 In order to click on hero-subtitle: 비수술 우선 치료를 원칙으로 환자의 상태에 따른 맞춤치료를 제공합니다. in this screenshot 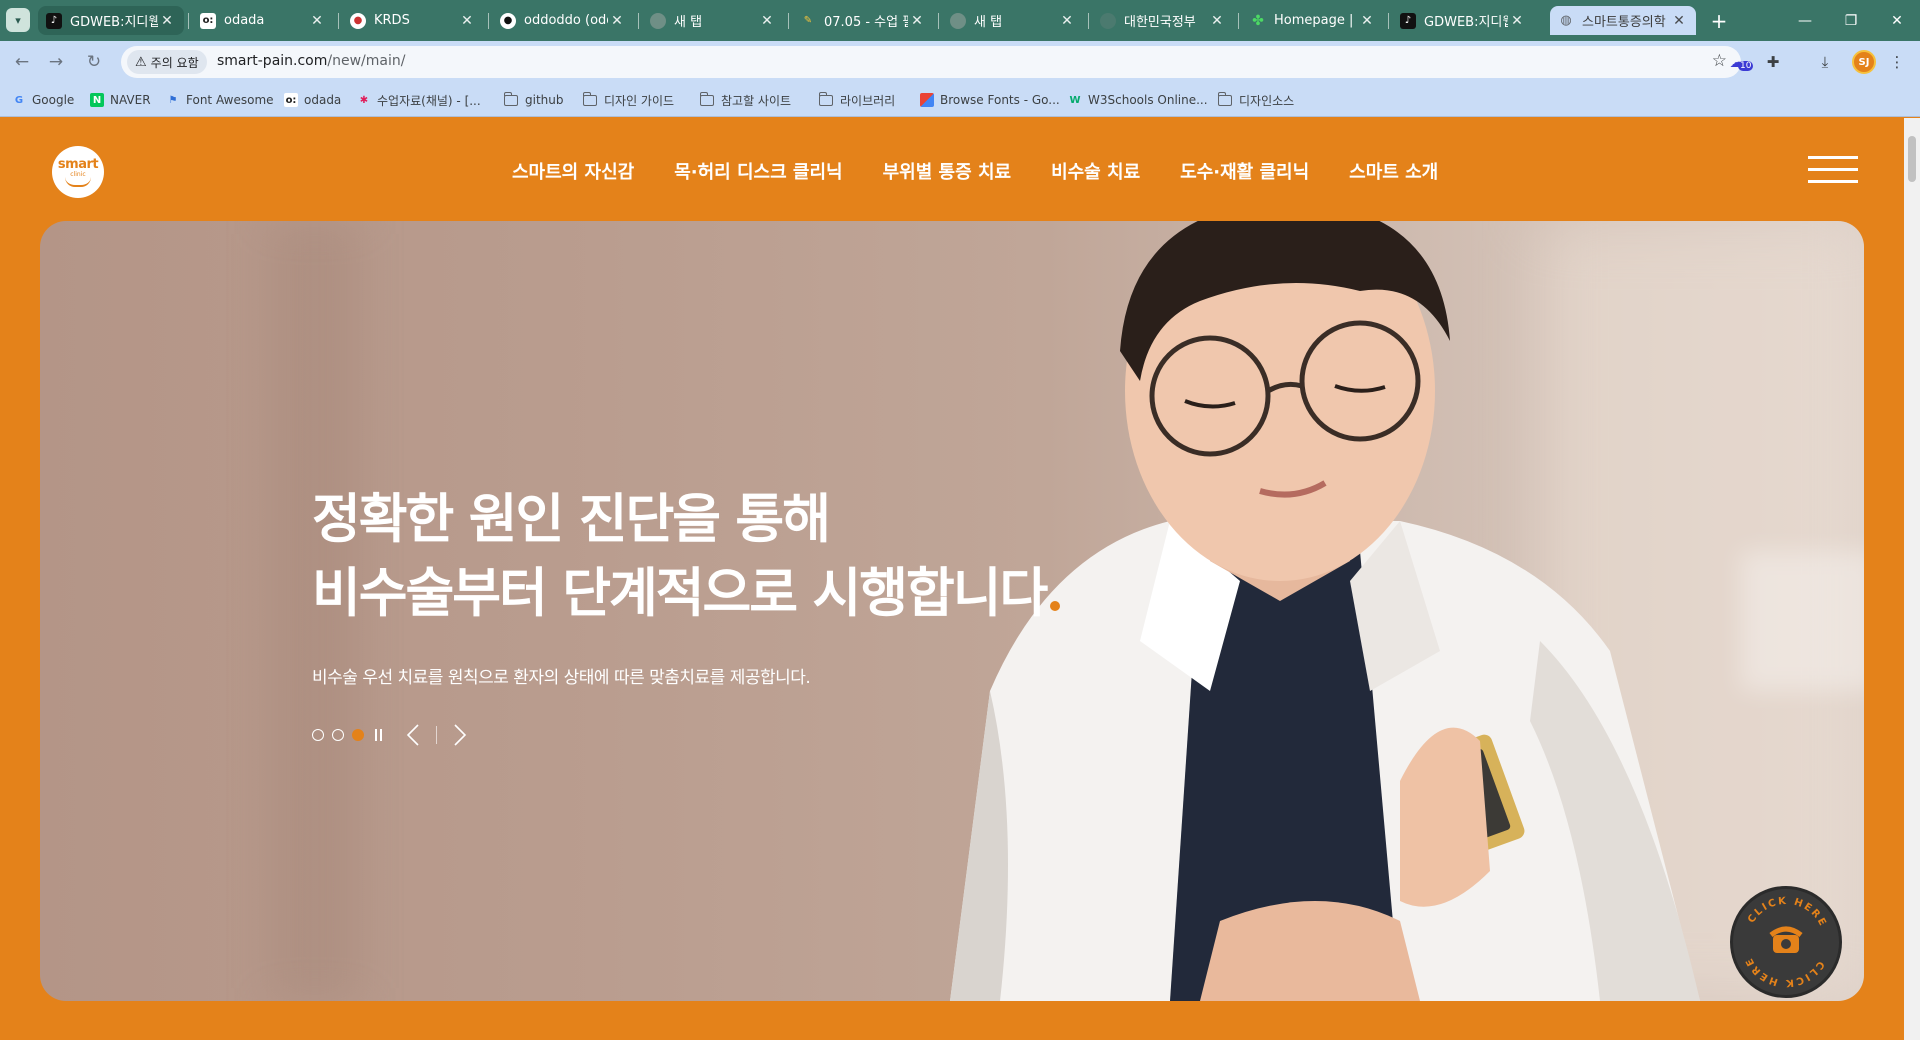, I will do `click(561, 678)`.